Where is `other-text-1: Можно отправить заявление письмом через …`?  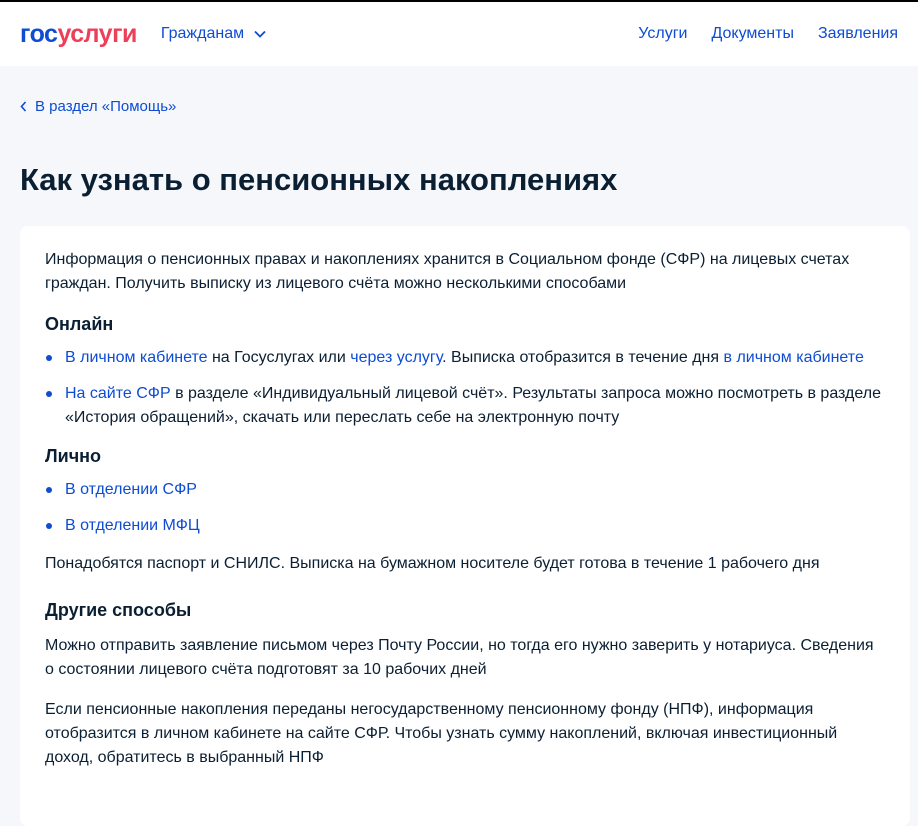
other-text-1: Можно отправить заявление письмом через … is located at coordinates (459, 657).